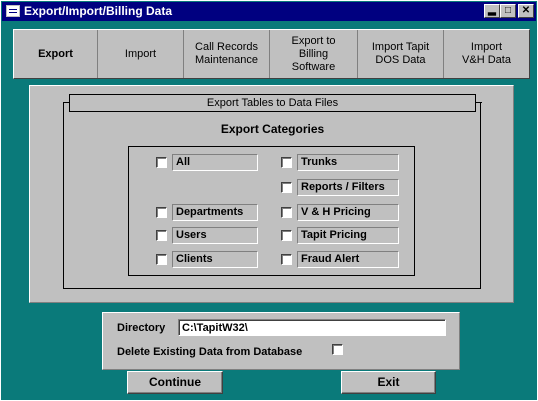 The width and height of the screenshot is (538, 401). Describe the element at coordinates (286, 187) in the screenshot. I see `checkbox-reports-filters` at that location.